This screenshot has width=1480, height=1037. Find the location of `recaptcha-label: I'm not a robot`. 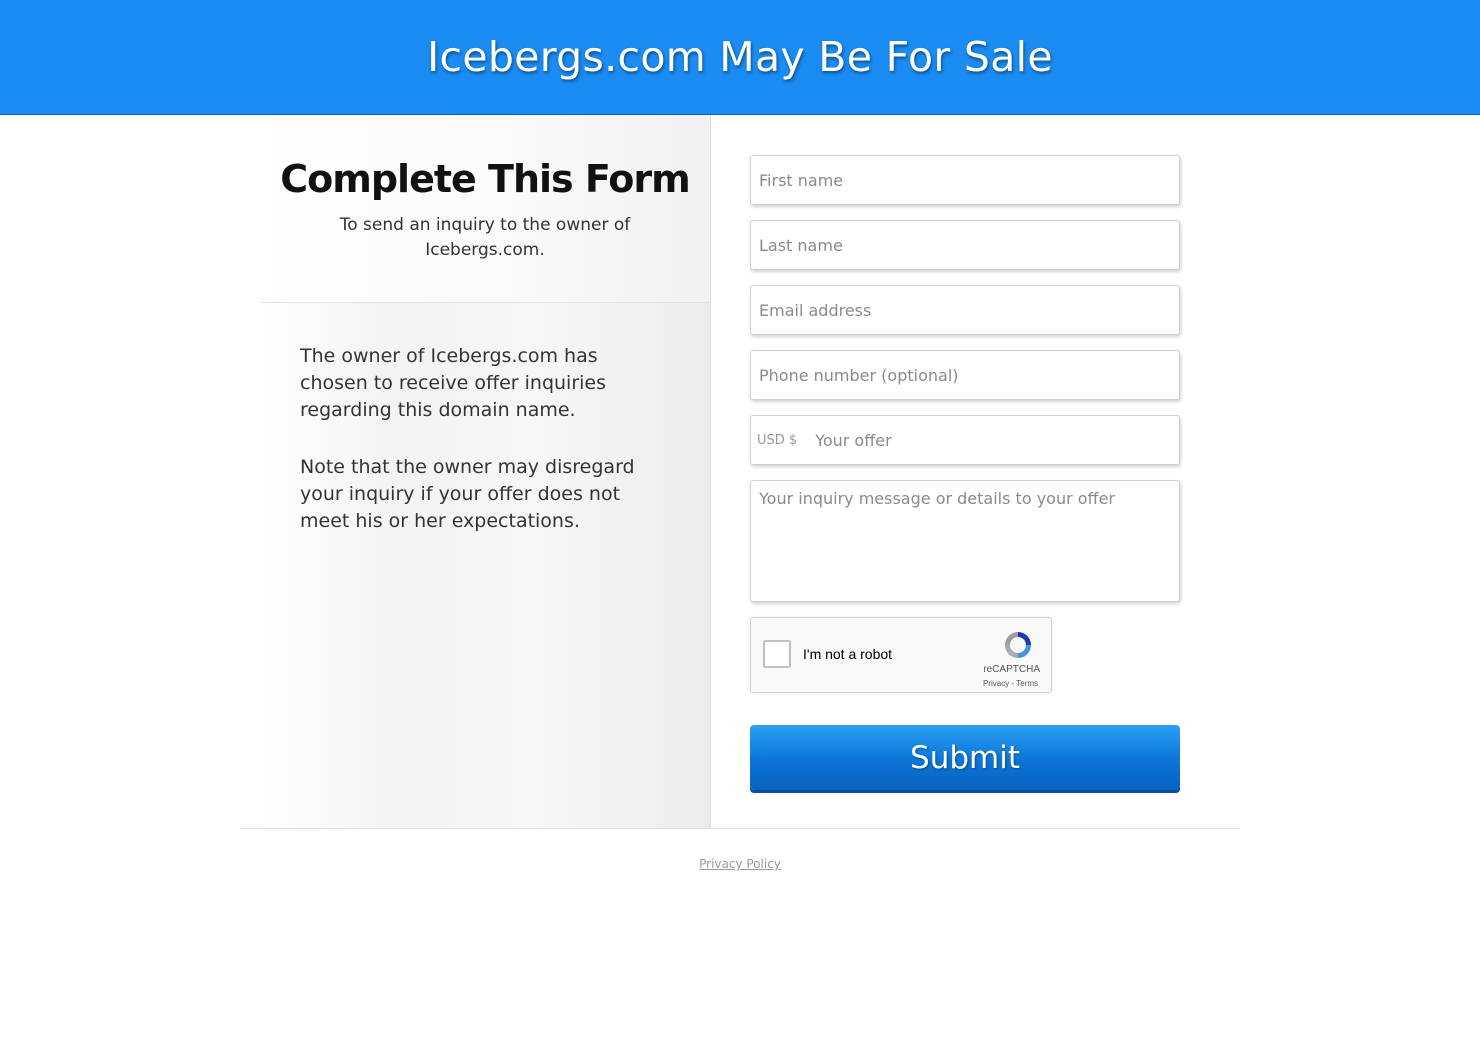

recaptcha-label: I'm not a robot is located at coordinates (848, 654).